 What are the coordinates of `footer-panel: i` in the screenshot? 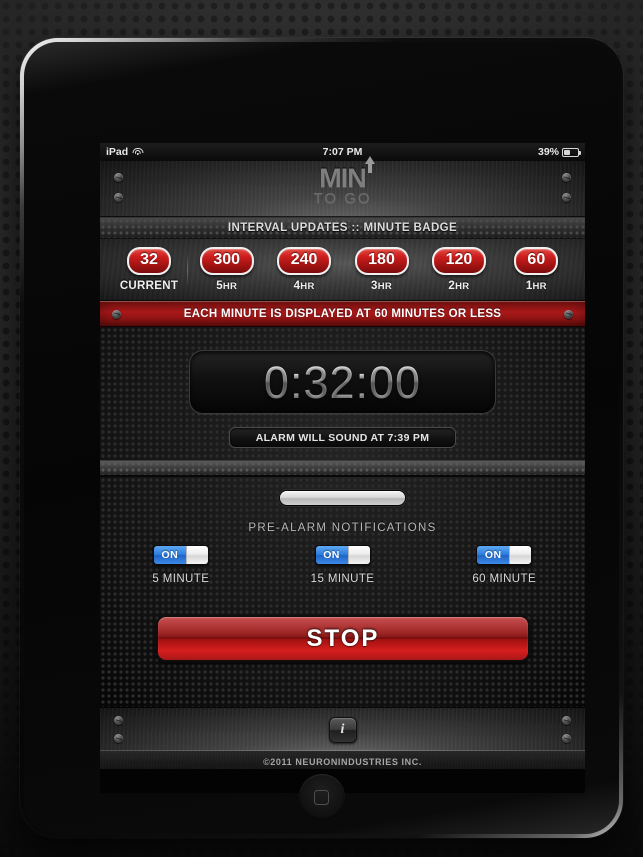 It's located at (342, 729).